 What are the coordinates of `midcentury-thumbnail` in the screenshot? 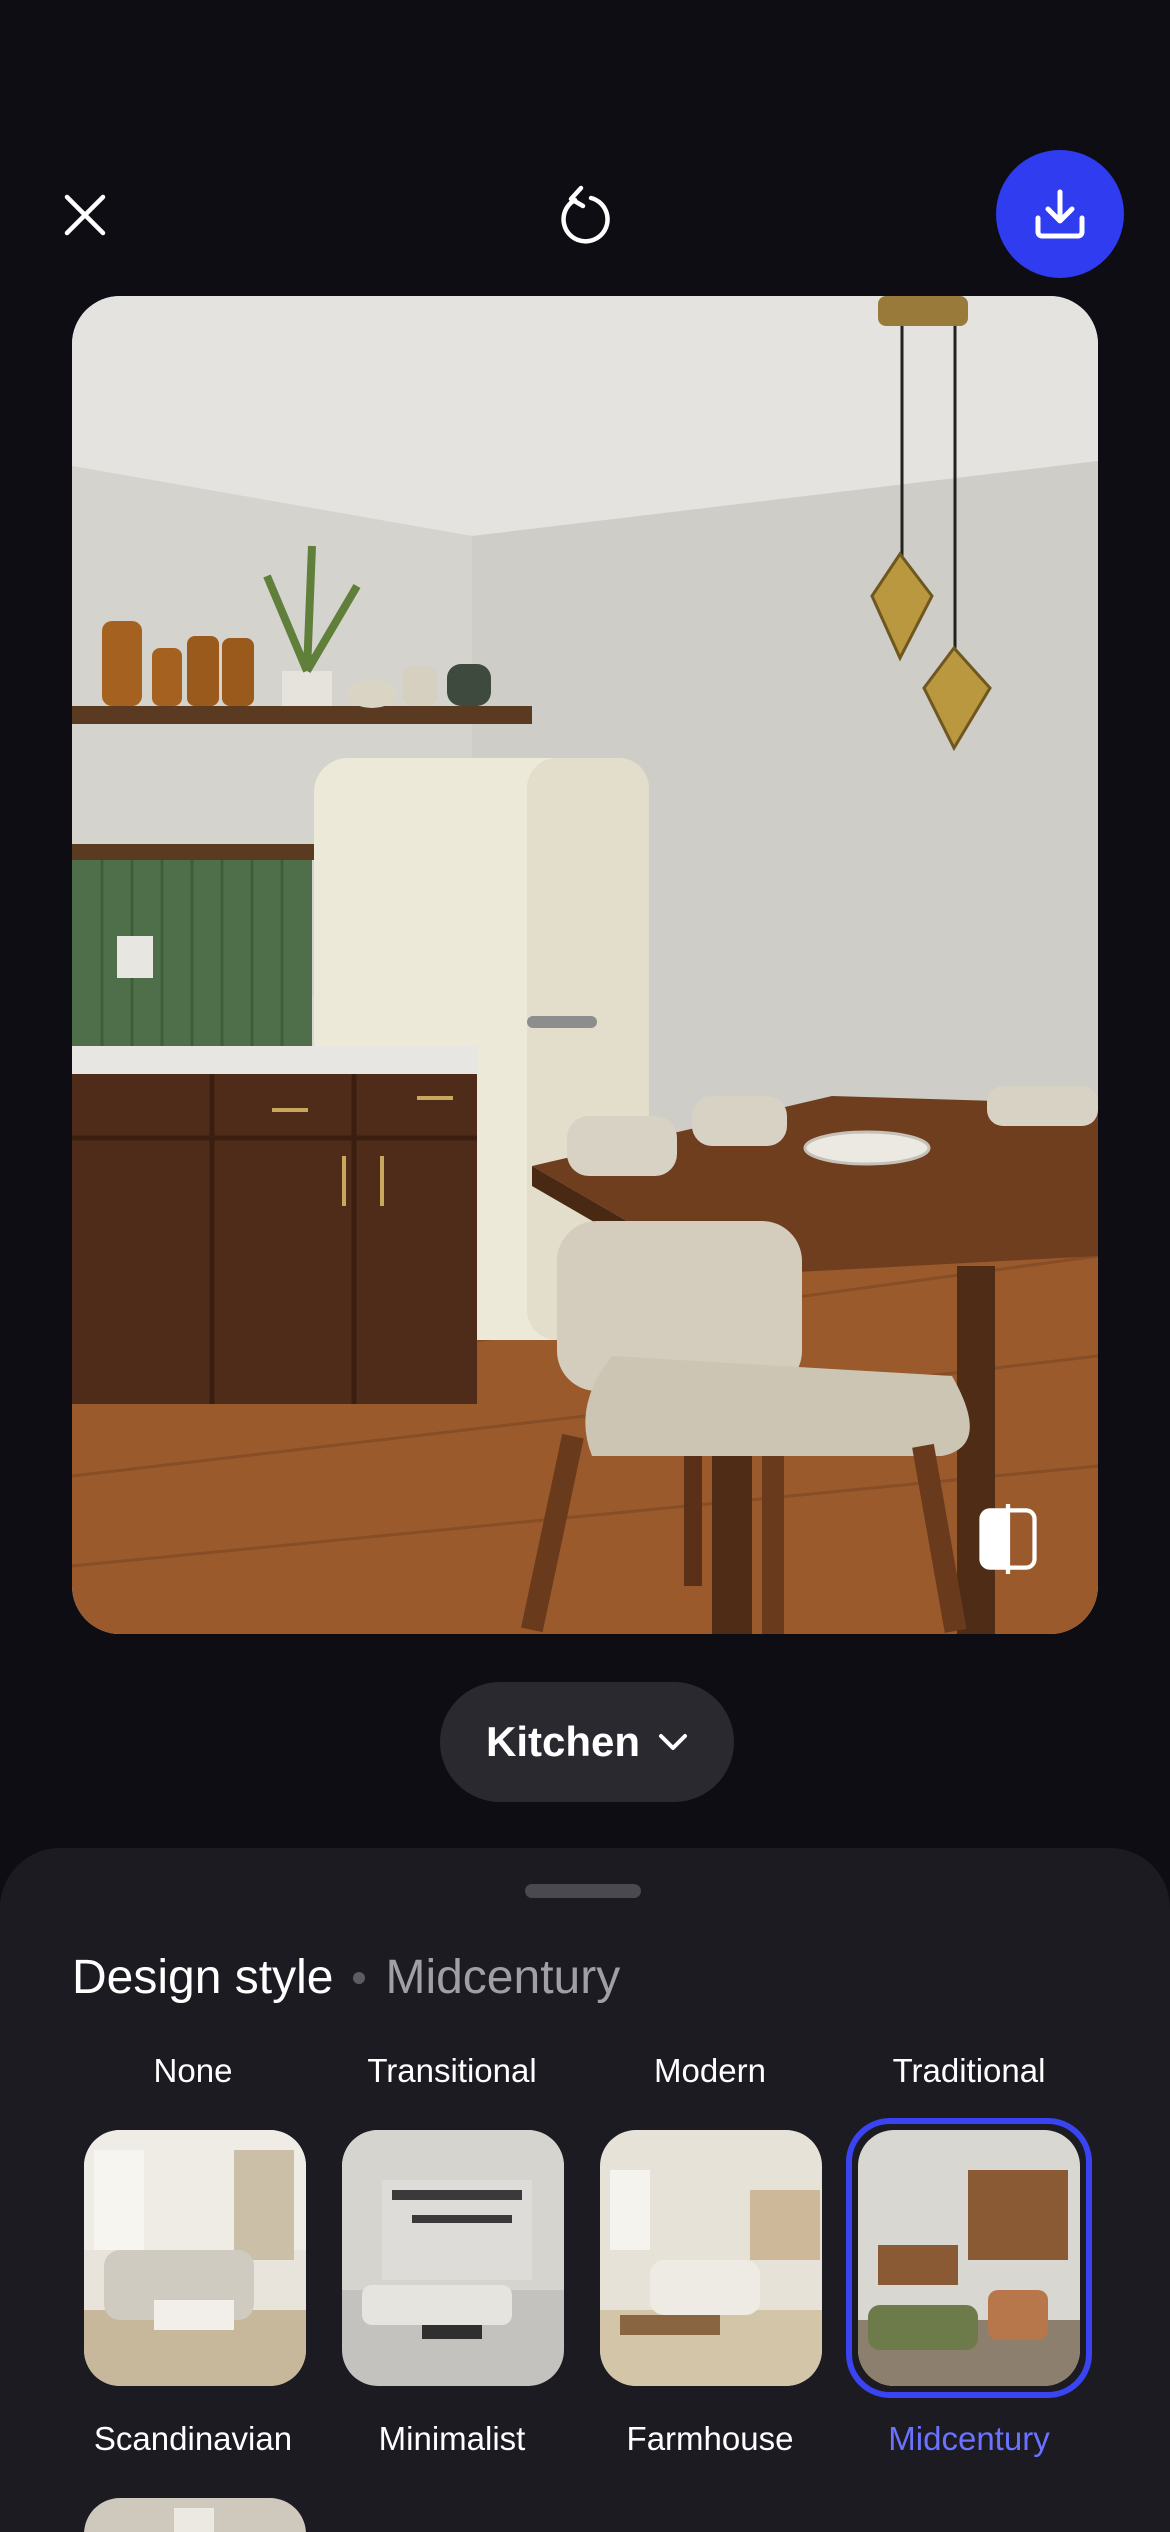 It's located at (969, 2258).